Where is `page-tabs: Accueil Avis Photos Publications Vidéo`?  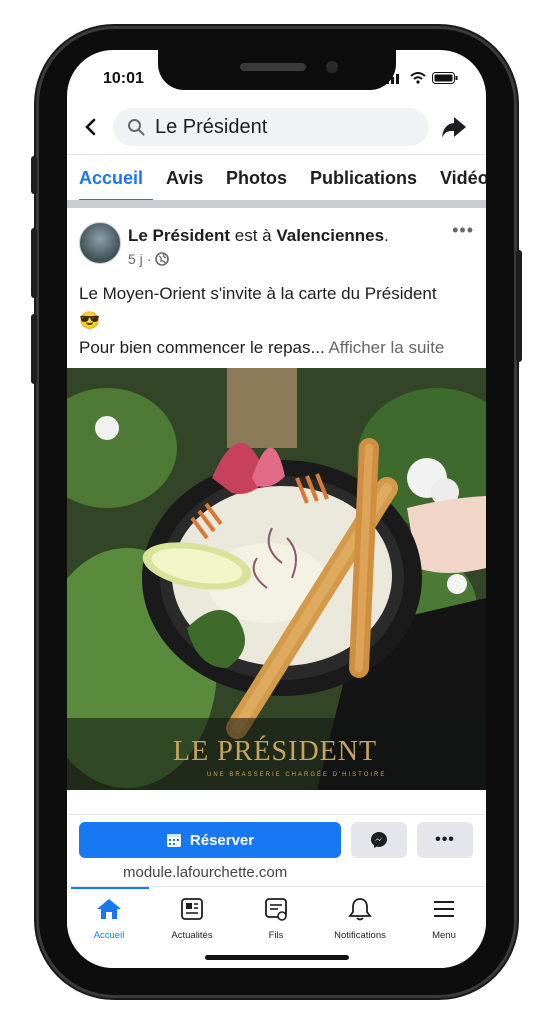
page-tabs: Accueil Avis Photos Publications Vidéo is located at coordinates (276, 178).